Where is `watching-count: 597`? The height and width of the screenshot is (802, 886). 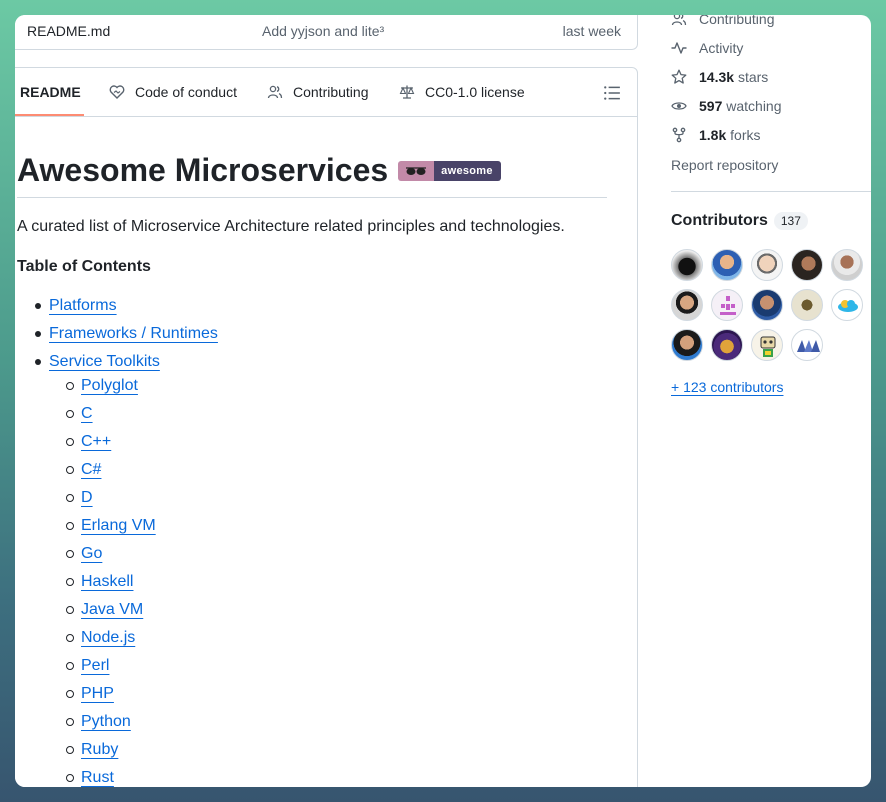
watching-count: 597 is located at coordinates (711, 106).